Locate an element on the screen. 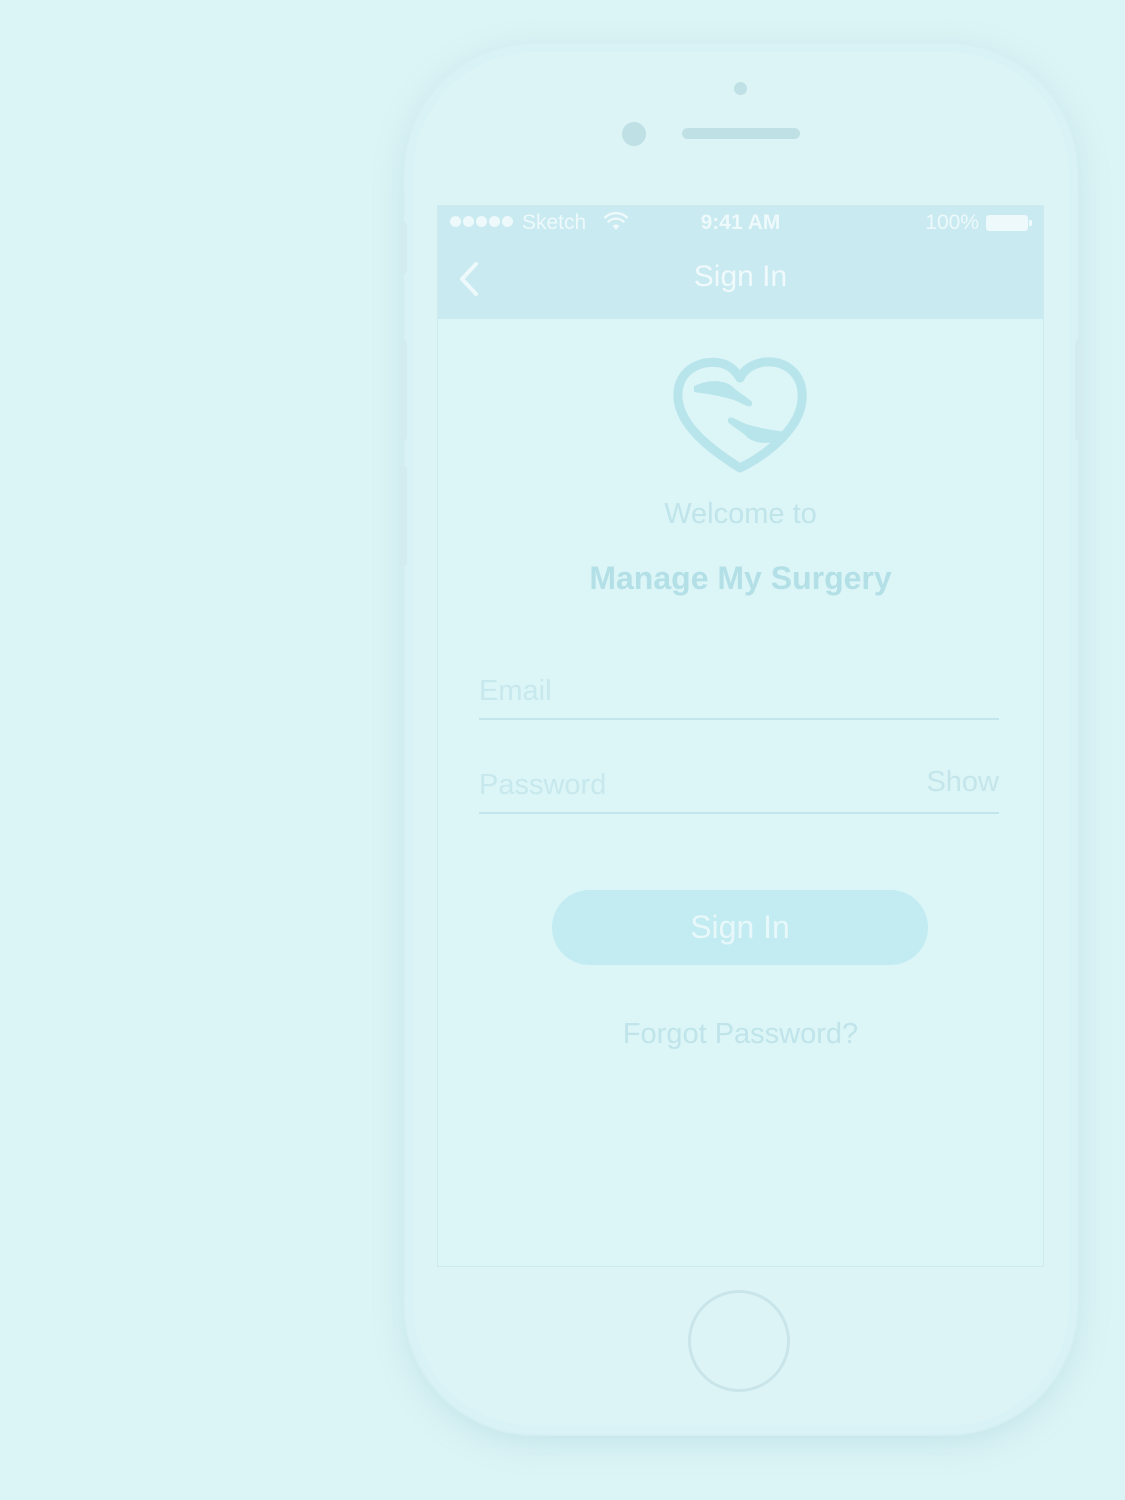  page-title: Sign In is located at coordinates (740, 276).